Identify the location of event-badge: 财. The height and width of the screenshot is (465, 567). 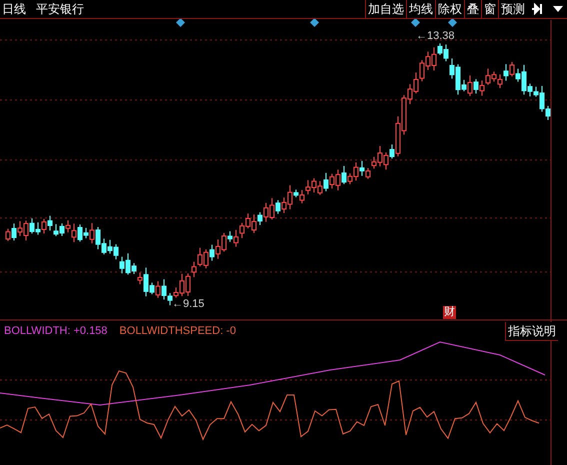
(449, 312).